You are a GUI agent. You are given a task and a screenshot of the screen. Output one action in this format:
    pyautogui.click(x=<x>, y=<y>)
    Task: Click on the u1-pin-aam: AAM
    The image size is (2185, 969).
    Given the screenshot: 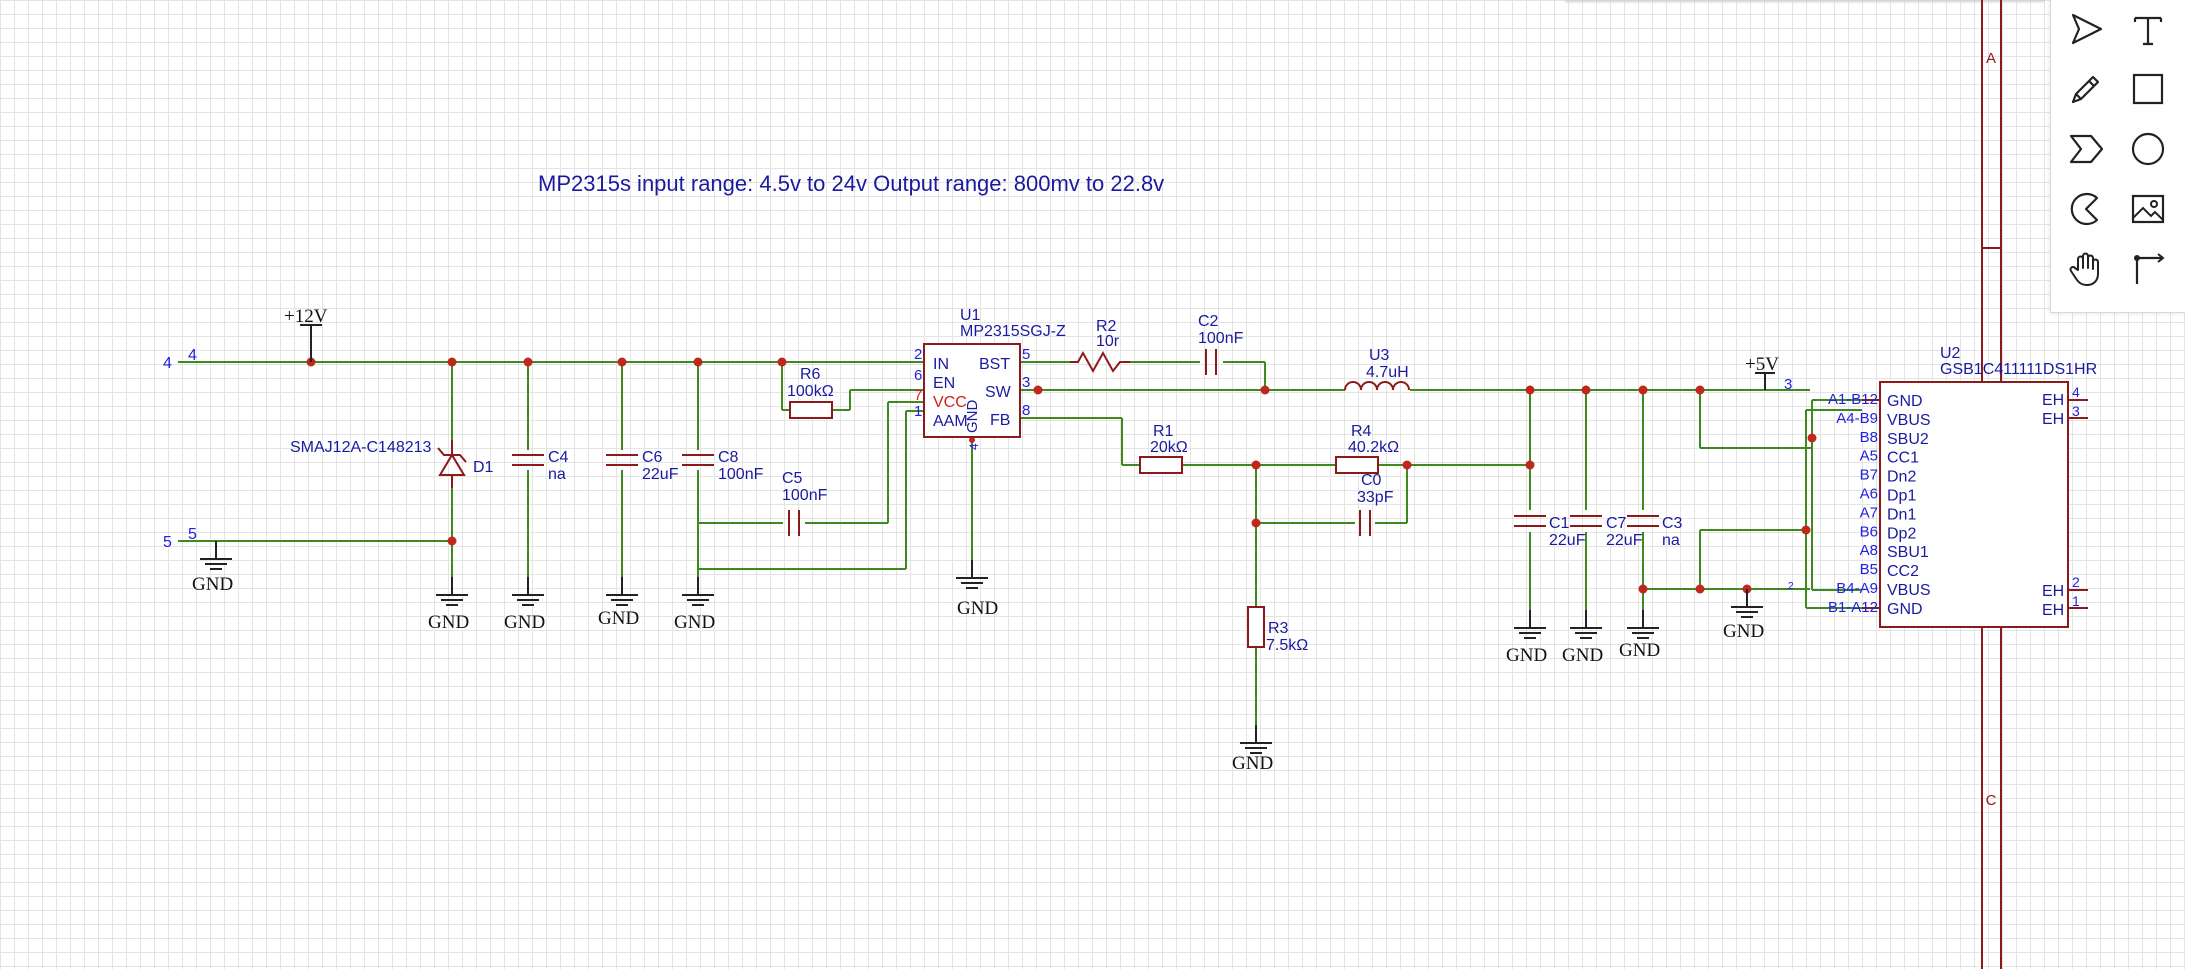 What is the action you would take?
    pyautogui.click(x=950, y=421)
    